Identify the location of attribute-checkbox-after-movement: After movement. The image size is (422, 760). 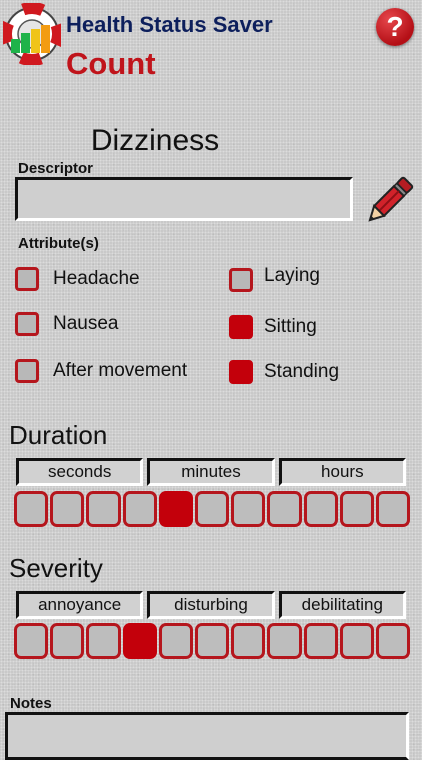
(101, 371).